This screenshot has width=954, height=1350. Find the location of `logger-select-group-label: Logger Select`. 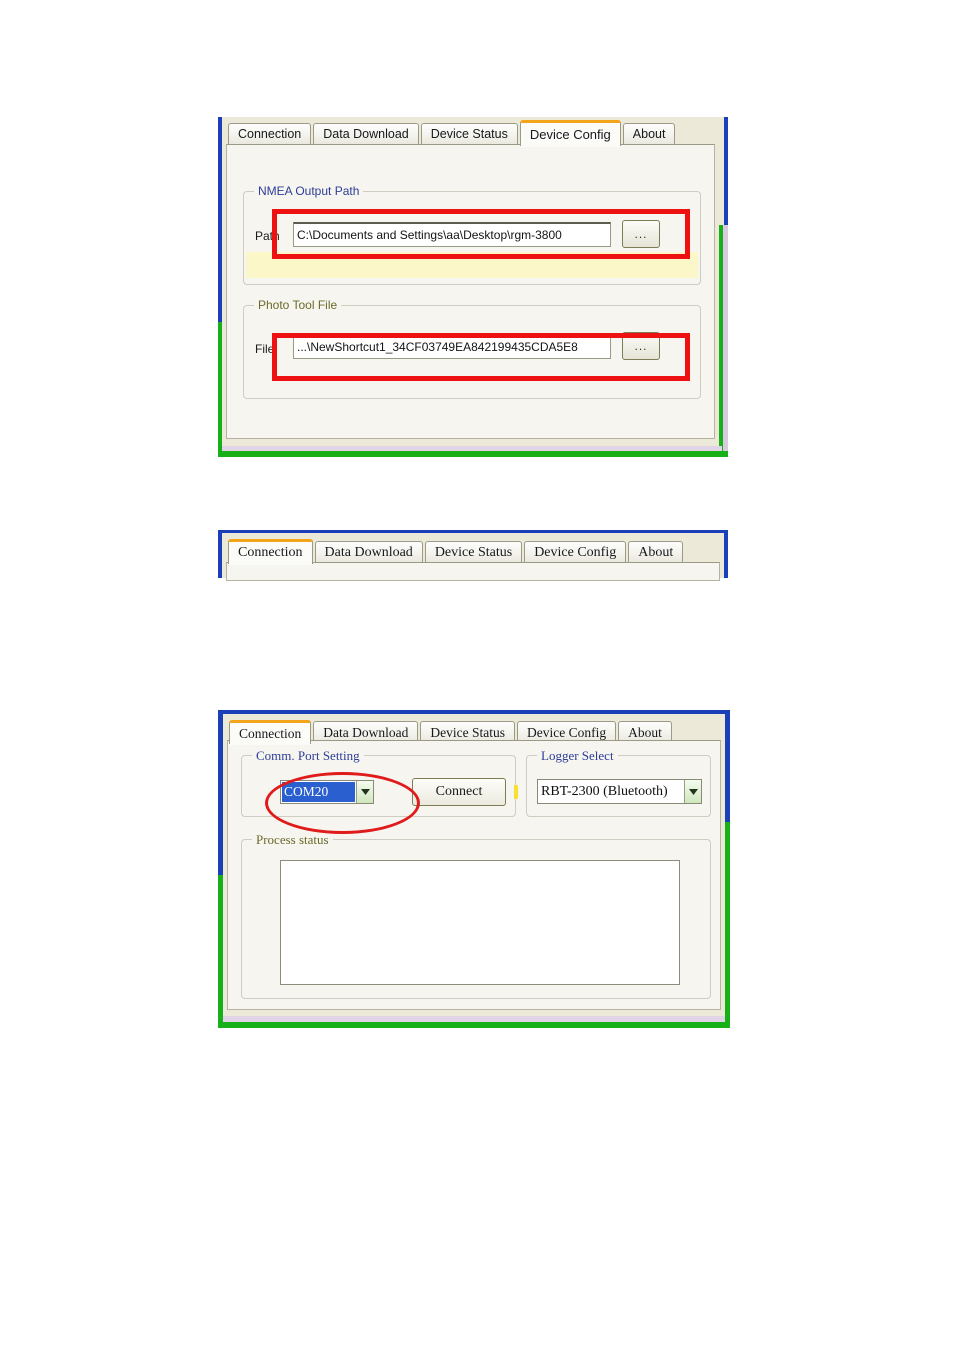

logger-select-group-label: Logger Select is located at coordinates (577, 756).